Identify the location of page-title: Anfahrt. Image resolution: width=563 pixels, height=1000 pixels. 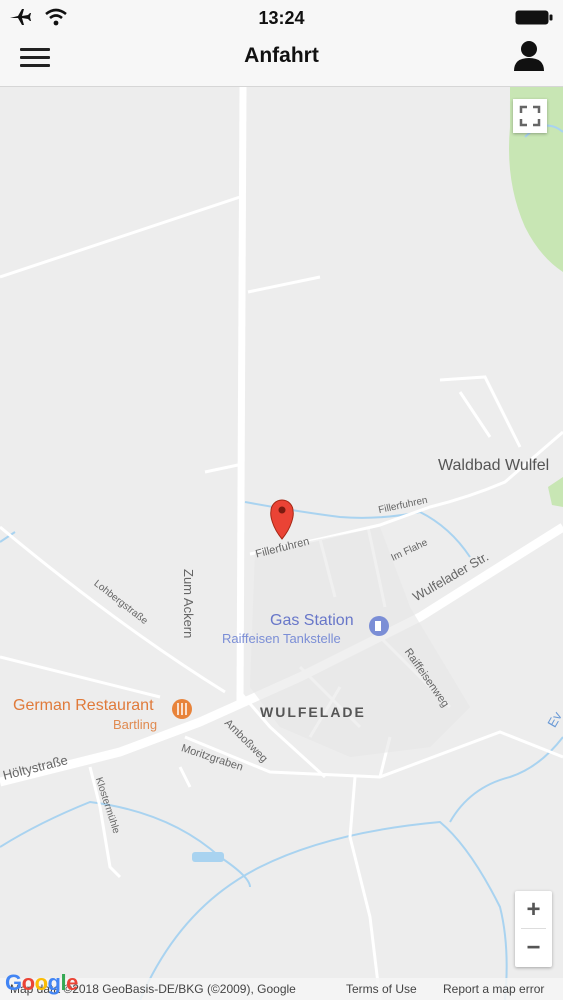
(281, 55).